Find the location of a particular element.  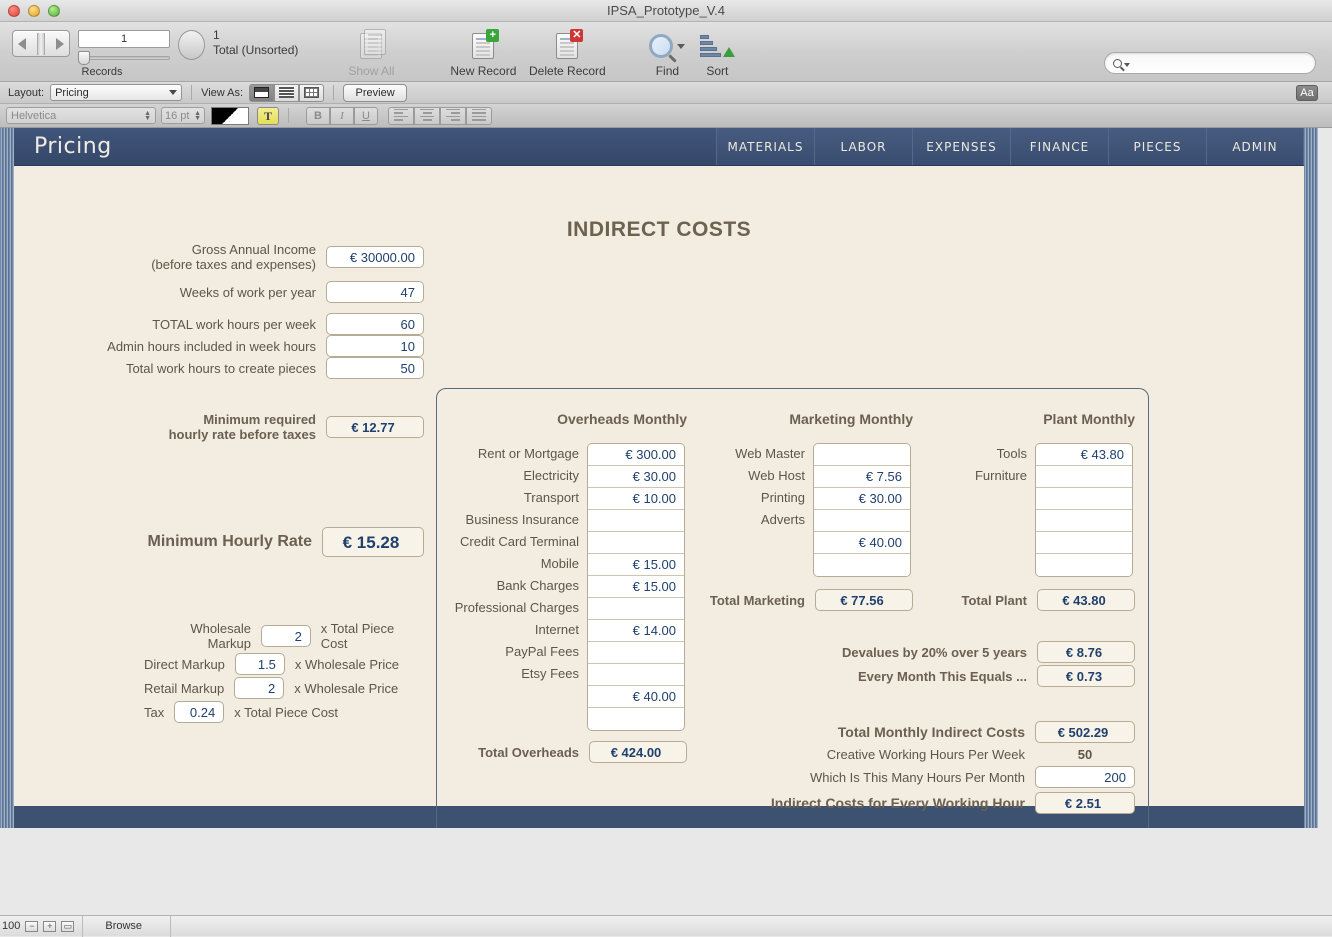

overhead-label: PayPal Fees is located at coordinates (515, 652).